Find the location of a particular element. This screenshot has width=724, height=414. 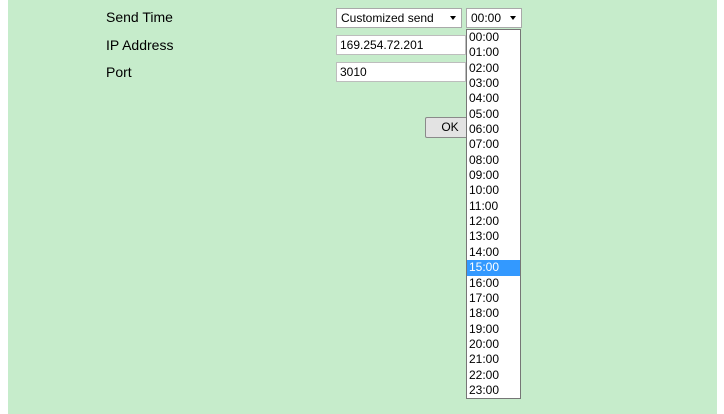

time-option: 15:00 is located at coordinates (493, 268).